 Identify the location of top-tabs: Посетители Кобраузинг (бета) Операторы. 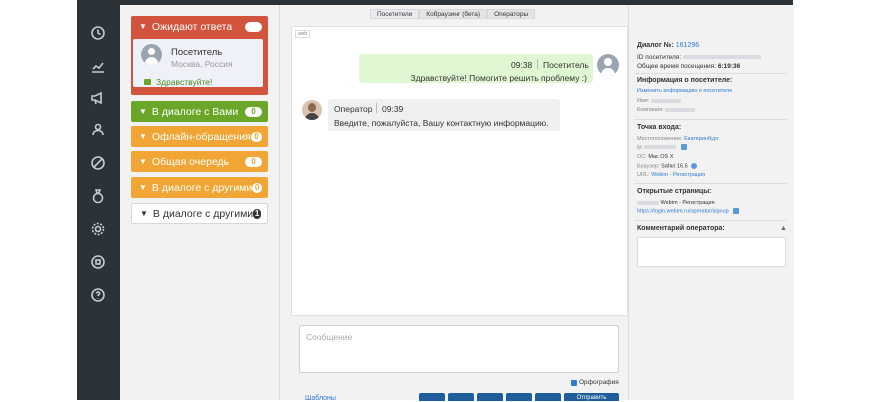
(453, 14).